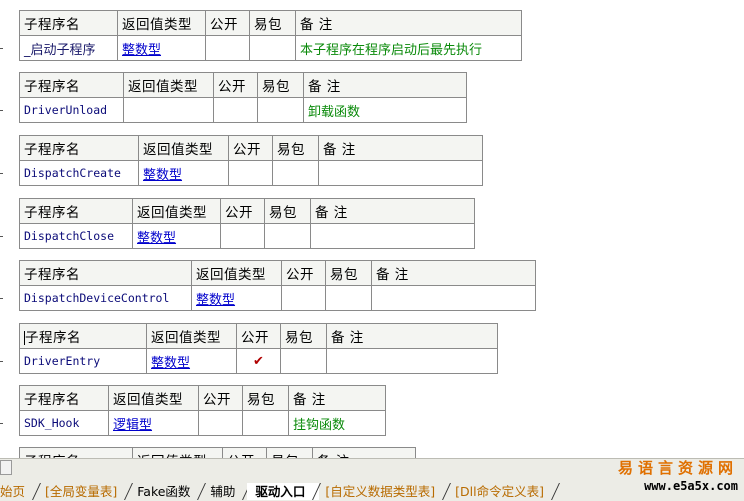 This screenshot has height=501, width=744. Describe the element at coordinates (502, 491) in the screenshot. I see `tab-dll-commands: [Dll命令定义表]` at that location.